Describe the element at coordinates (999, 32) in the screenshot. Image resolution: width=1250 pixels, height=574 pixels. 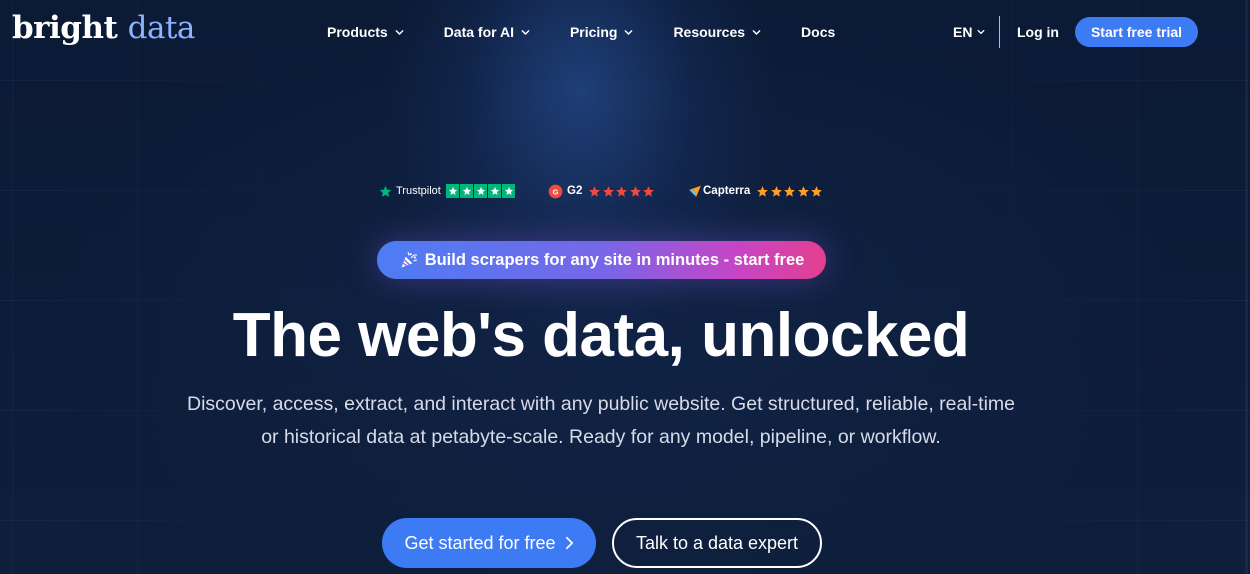
I see `nav-divider` at that location.